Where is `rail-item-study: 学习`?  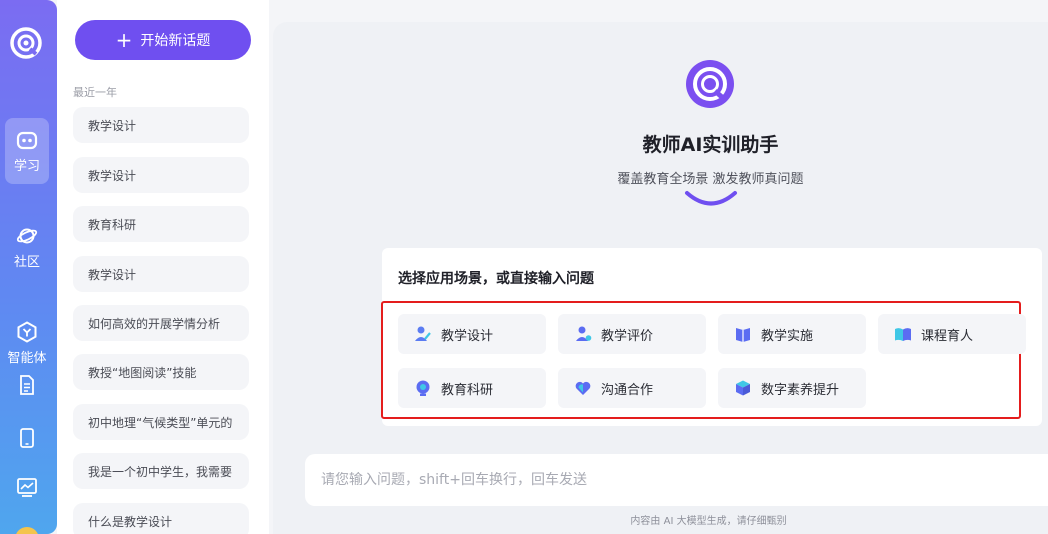
rail-item-study: 学习 is located at coordinates (27, 151).